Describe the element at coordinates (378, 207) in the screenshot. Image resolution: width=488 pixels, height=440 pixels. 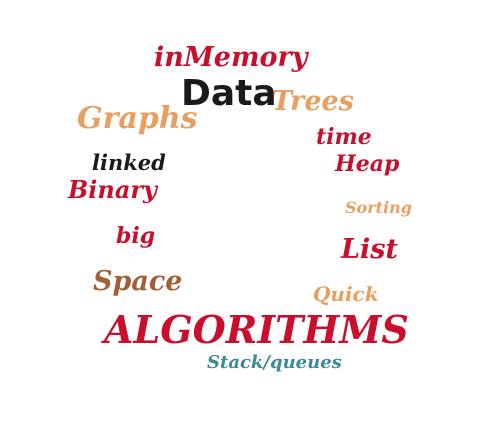
I see `word-sorting: Sorting` at that location.